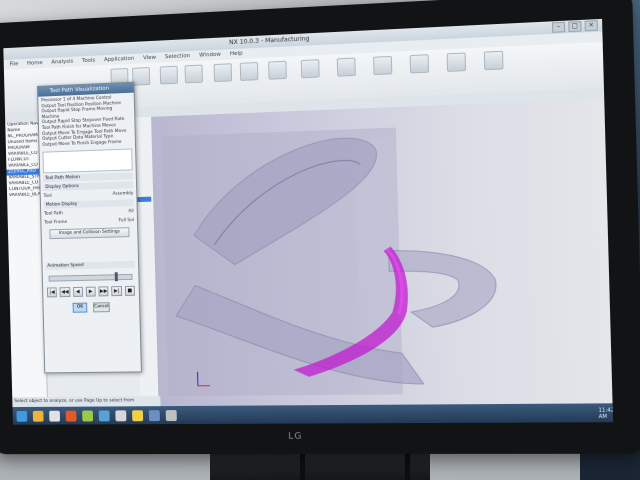 This screenshot has width=640, height=480. Describe the element at coordinates (101, 307) in the screenshot. I see `cancel-button: Cancel` at that location.